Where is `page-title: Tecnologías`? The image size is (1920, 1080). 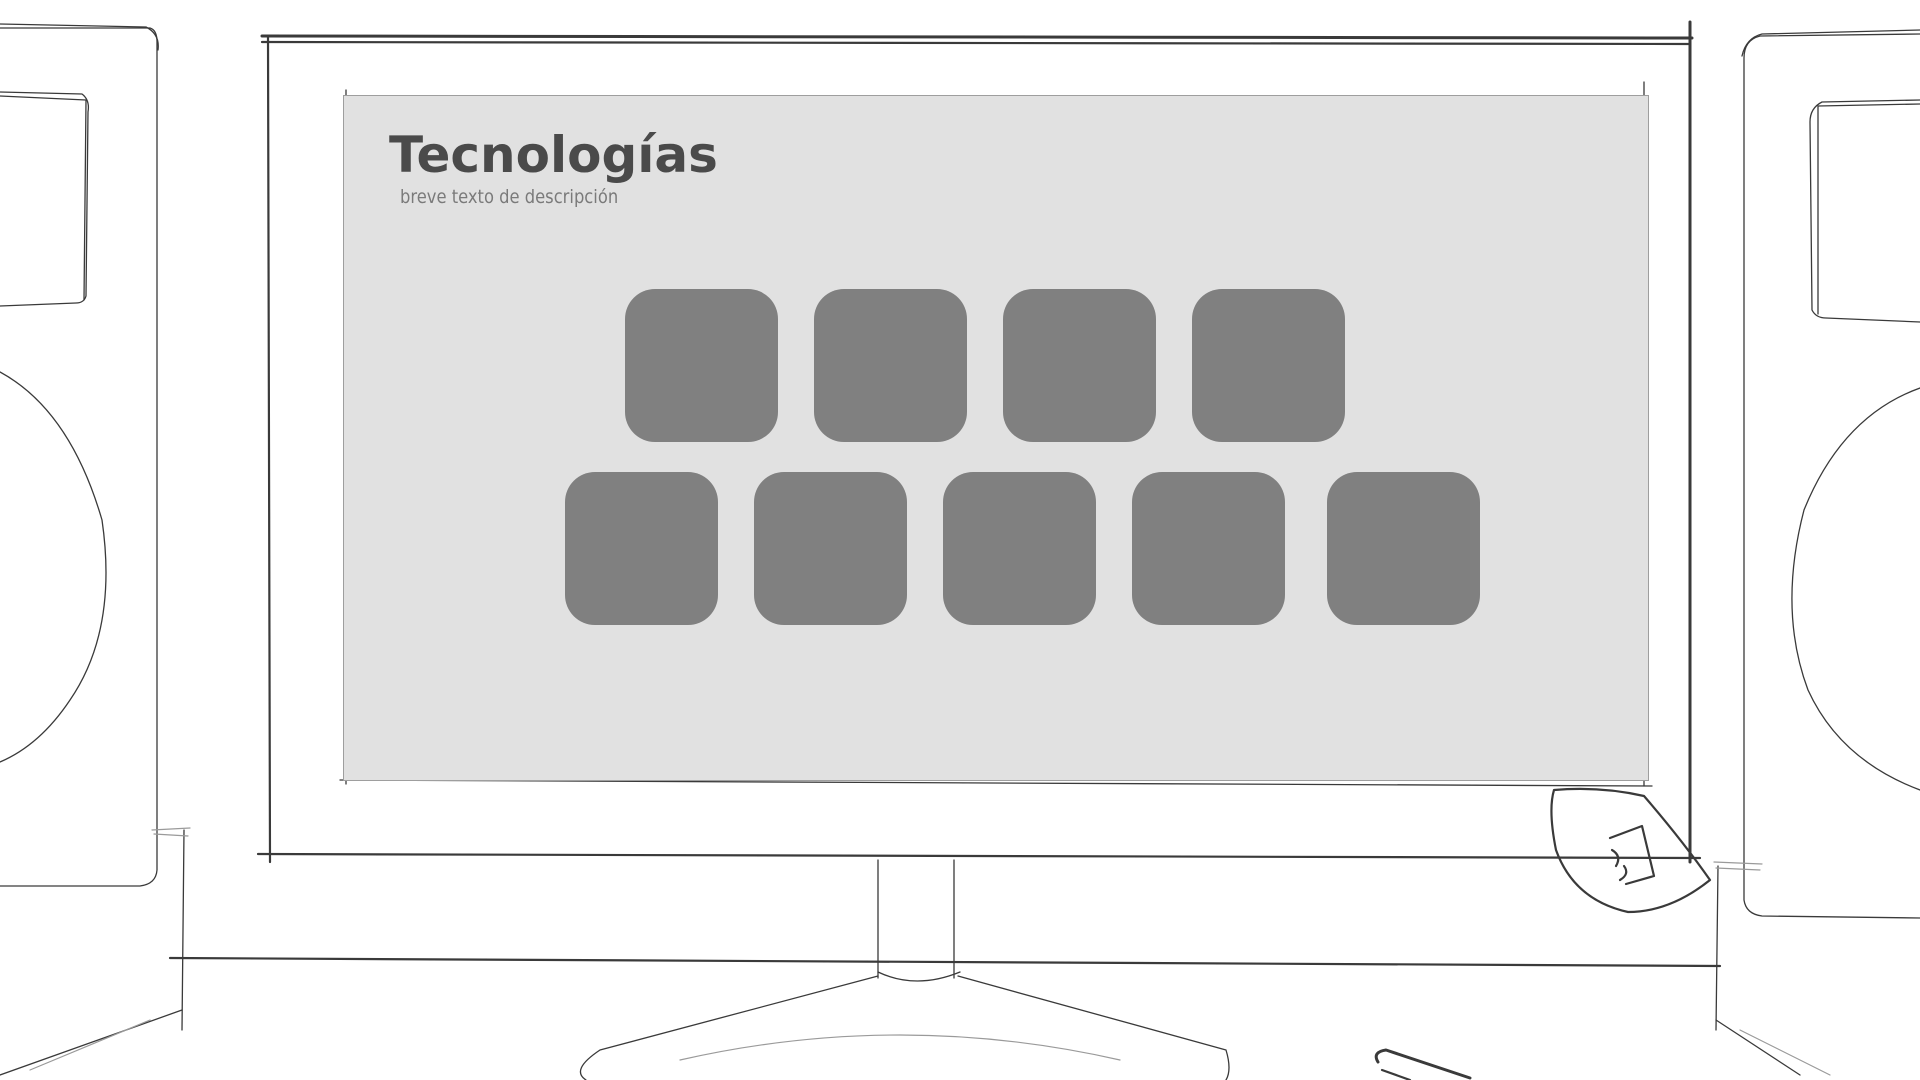
page-title: Tecnologías is located at coordinates (553, 155).